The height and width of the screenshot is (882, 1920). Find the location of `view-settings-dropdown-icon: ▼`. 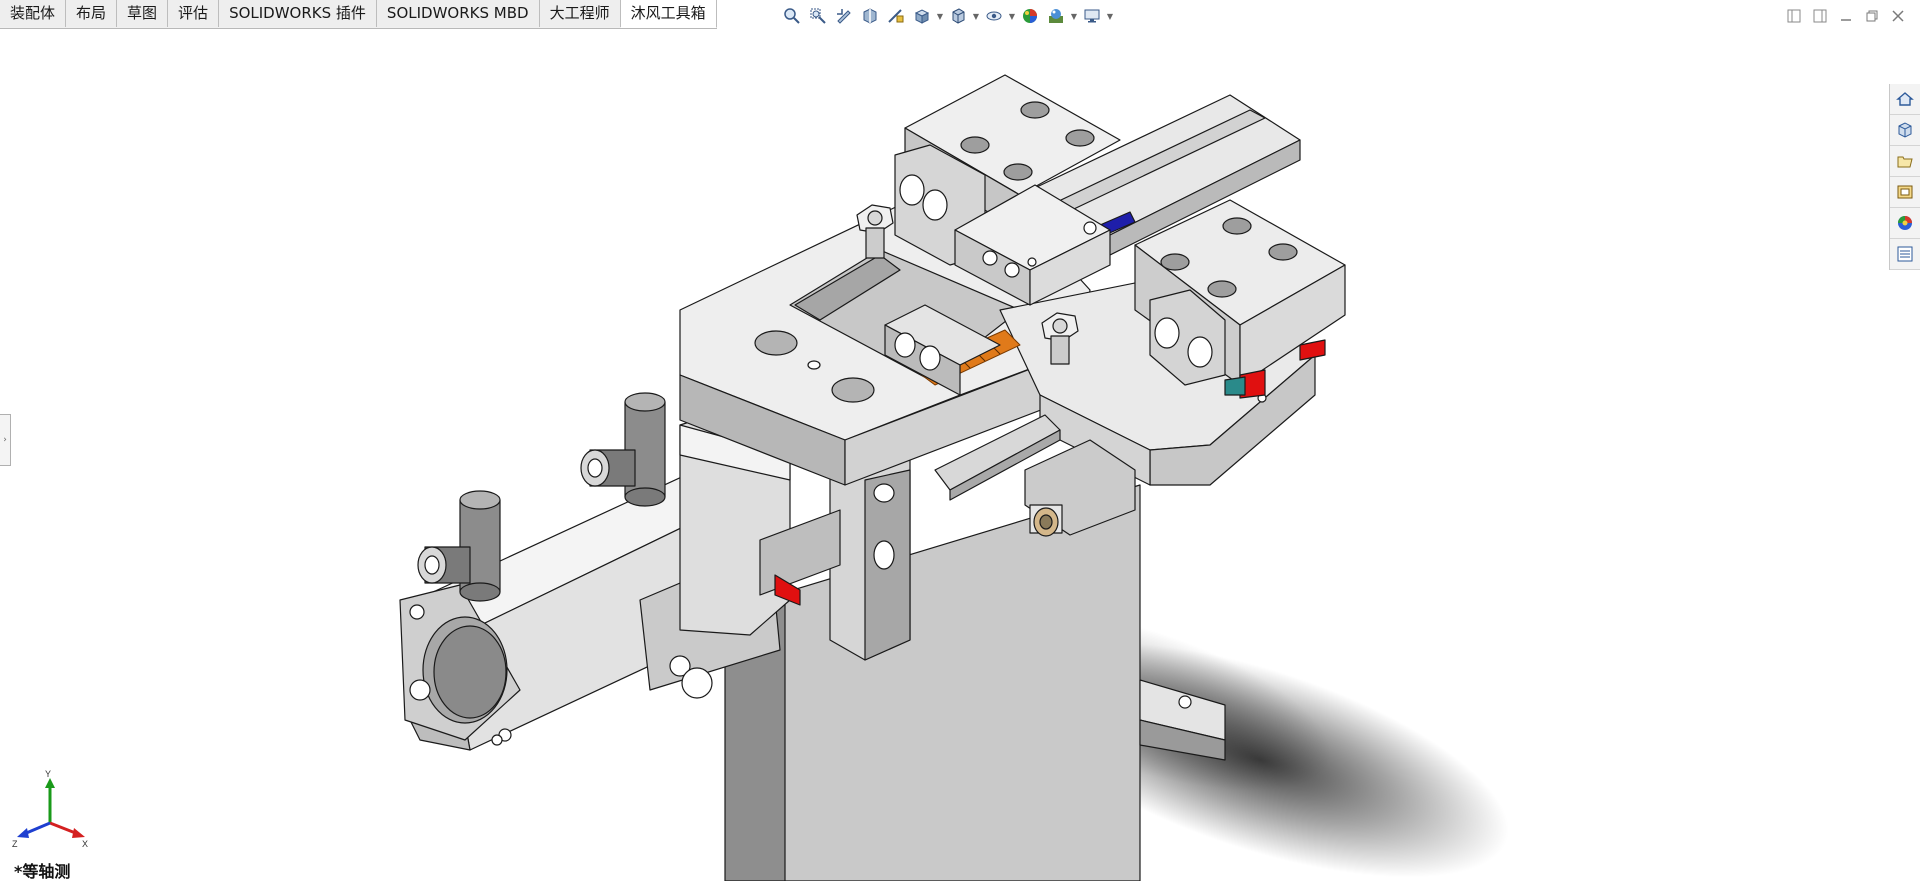

view-settings-dropdown-icon: ▼ is located at coordinates (1110, 16).